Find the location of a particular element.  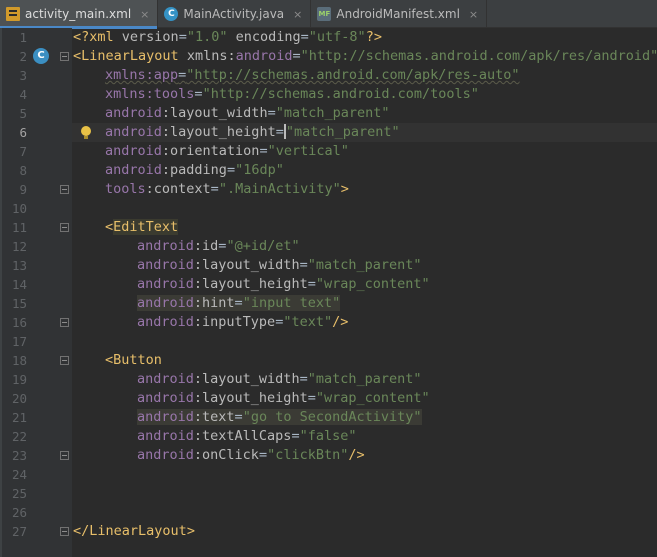

line-number: 6 is located at coordinates (23, 132).